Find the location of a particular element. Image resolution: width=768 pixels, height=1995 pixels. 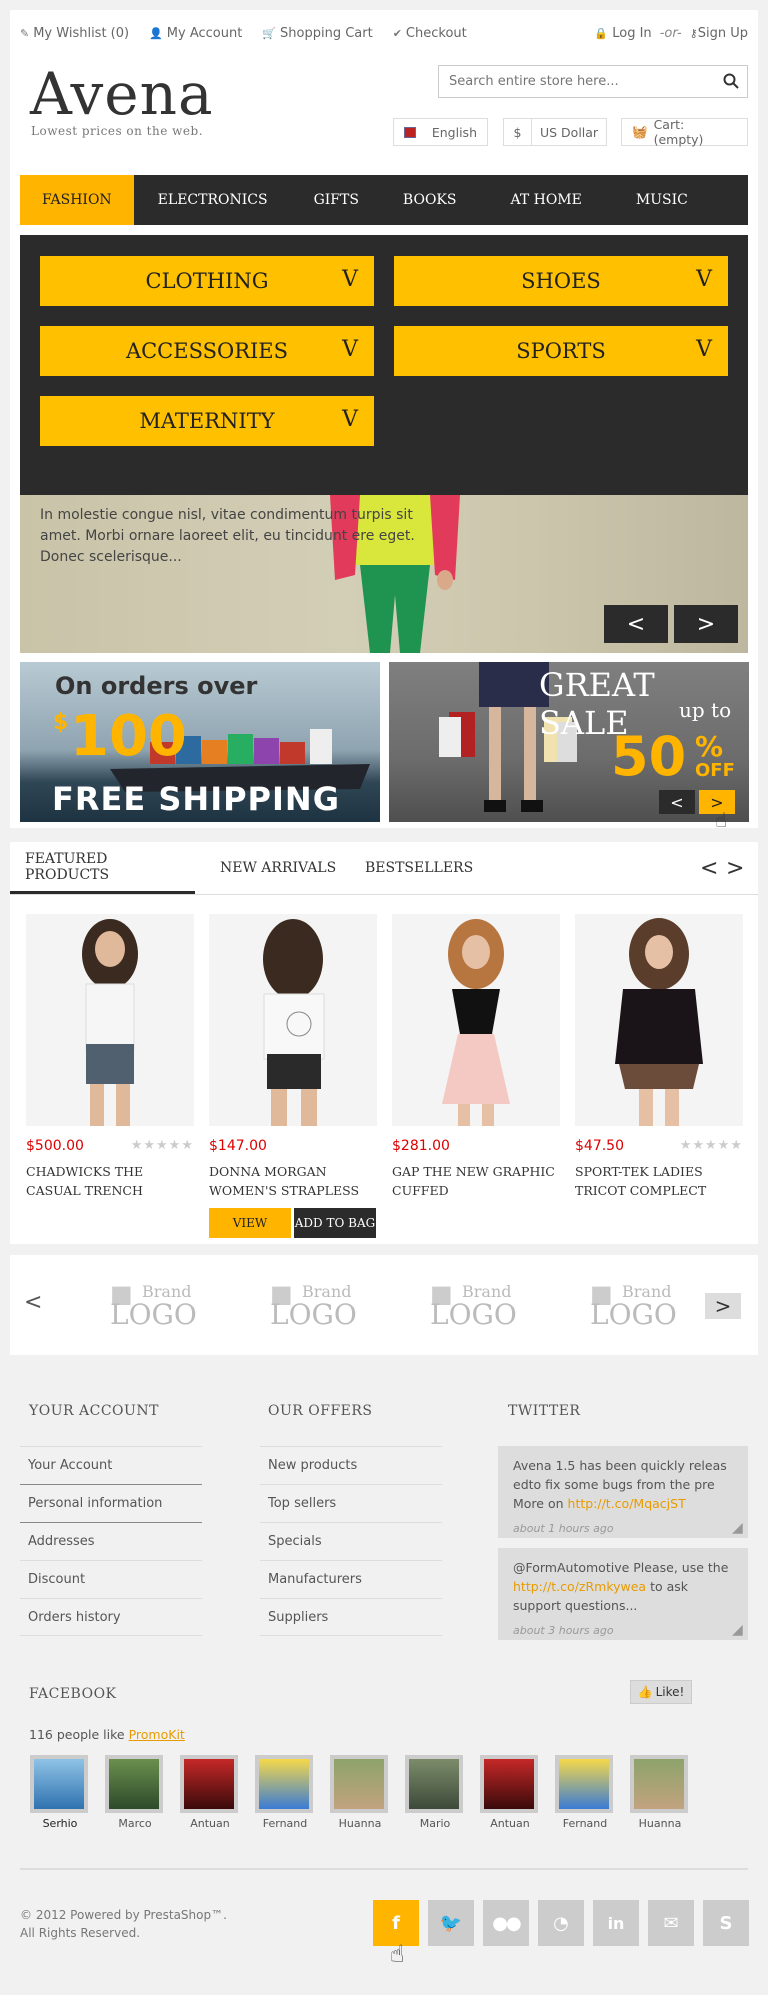

hand-cursor-icon: ☝ is located at coordinates (397, 1954).